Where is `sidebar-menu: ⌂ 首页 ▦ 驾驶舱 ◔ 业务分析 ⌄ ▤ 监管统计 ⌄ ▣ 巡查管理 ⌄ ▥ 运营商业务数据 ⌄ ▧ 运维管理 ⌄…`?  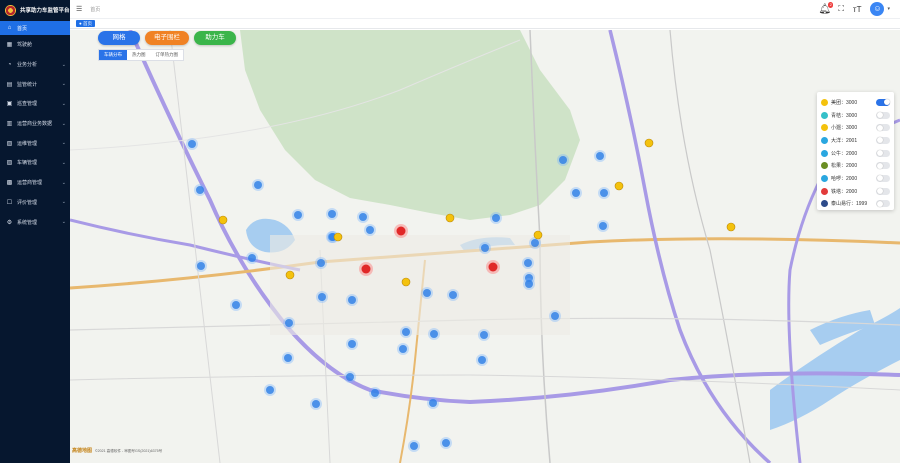
sidebar-menu: ⌂ 首页 ▦ 驾驶舱 ◔ 业务分析 ⌄ ▤ 监管统计 ⌄ ▣ 巡查管理 ⌄ ▥ 运营商业务数据 ⌄ ▧ 运维管理 ⌄… is located at coordinates (35, 126).